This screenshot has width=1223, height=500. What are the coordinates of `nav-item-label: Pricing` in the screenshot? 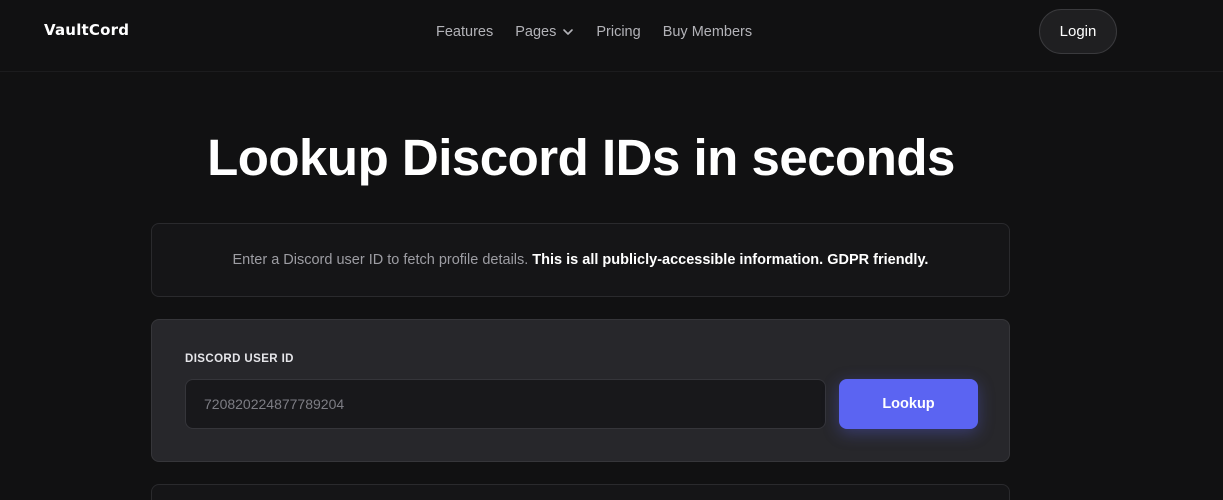 It's located at (618, 32).